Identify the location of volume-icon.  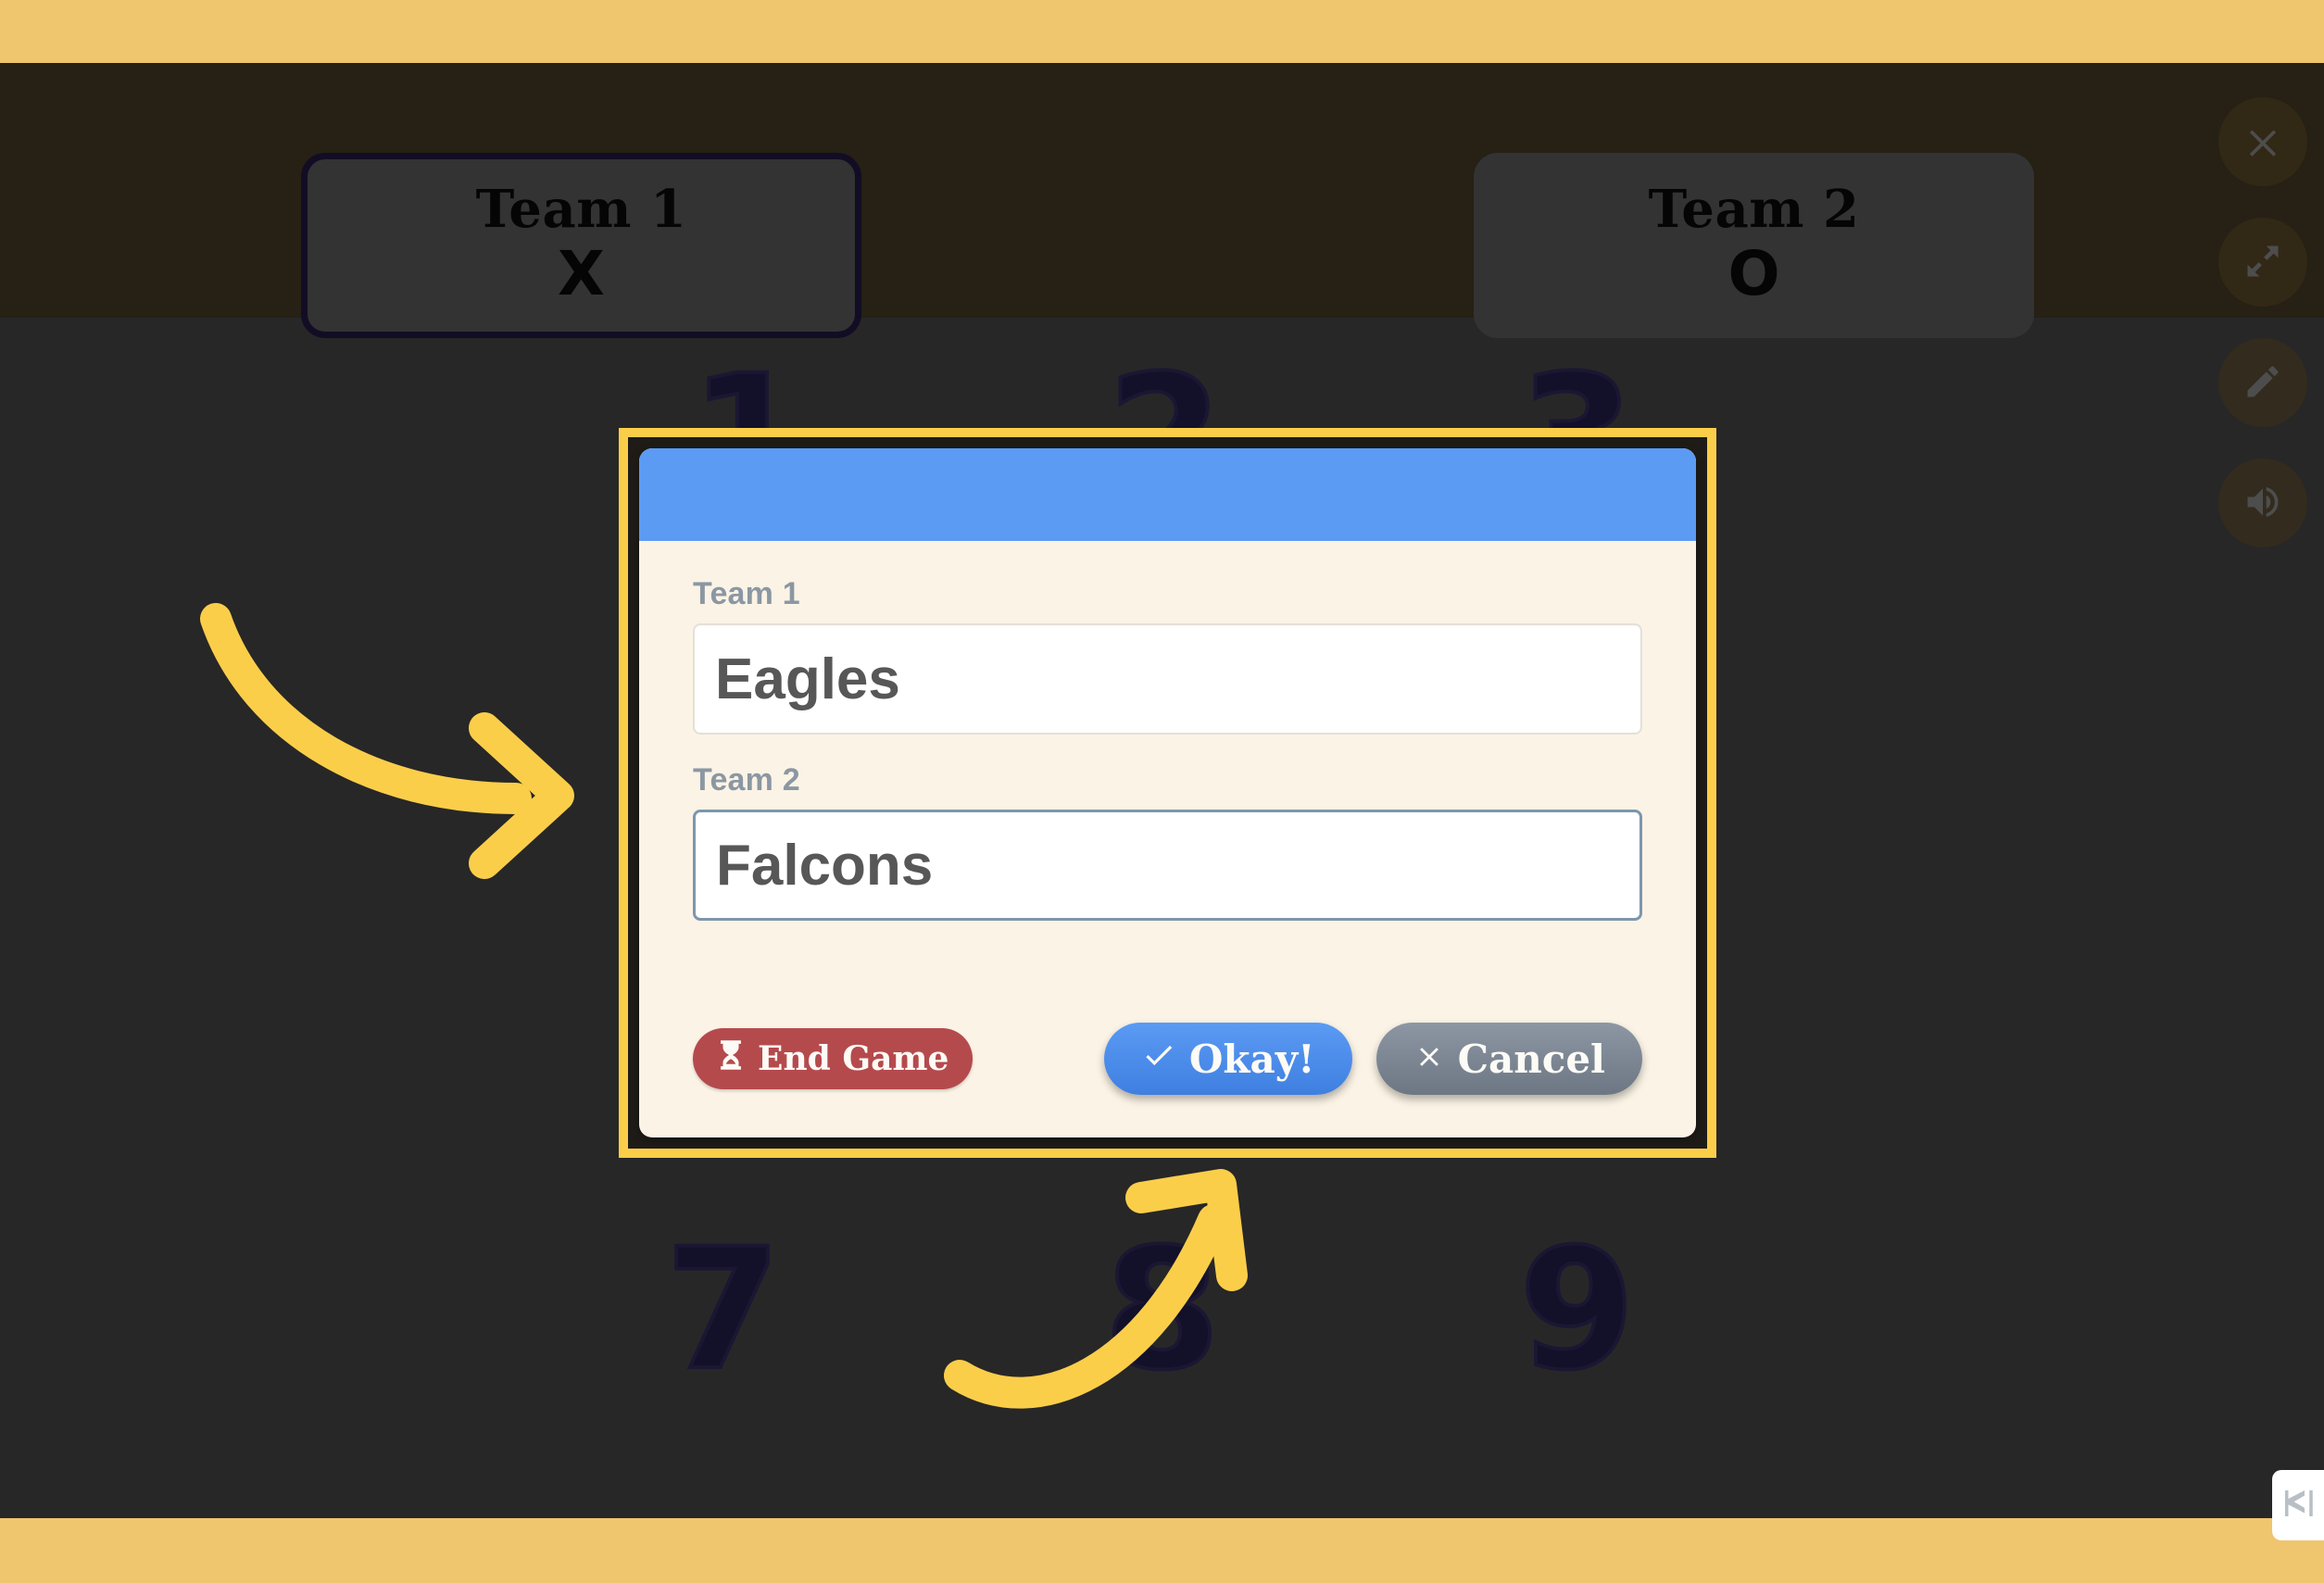
(2263, 504).